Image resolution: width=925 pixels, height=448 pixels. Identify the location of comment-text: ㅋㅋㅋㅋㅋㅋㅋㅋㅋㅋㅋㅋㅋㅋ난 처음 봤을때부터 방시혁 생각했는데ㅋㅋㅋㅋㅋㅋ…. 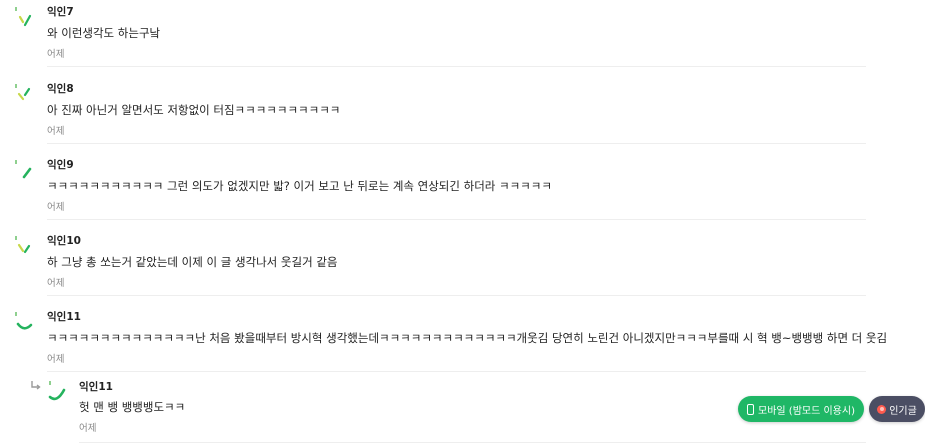
(467, 338).